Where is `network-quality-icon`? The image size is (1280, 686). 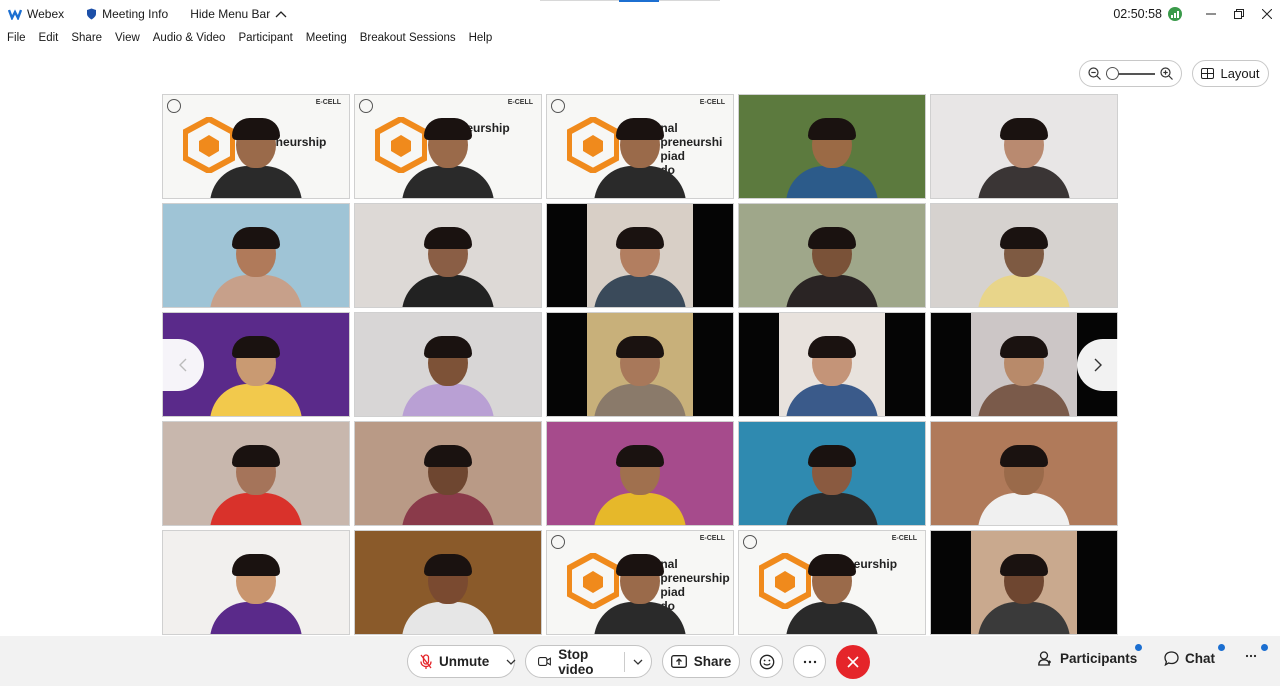 network-quality-icon is located at coordinates (1175, 13).